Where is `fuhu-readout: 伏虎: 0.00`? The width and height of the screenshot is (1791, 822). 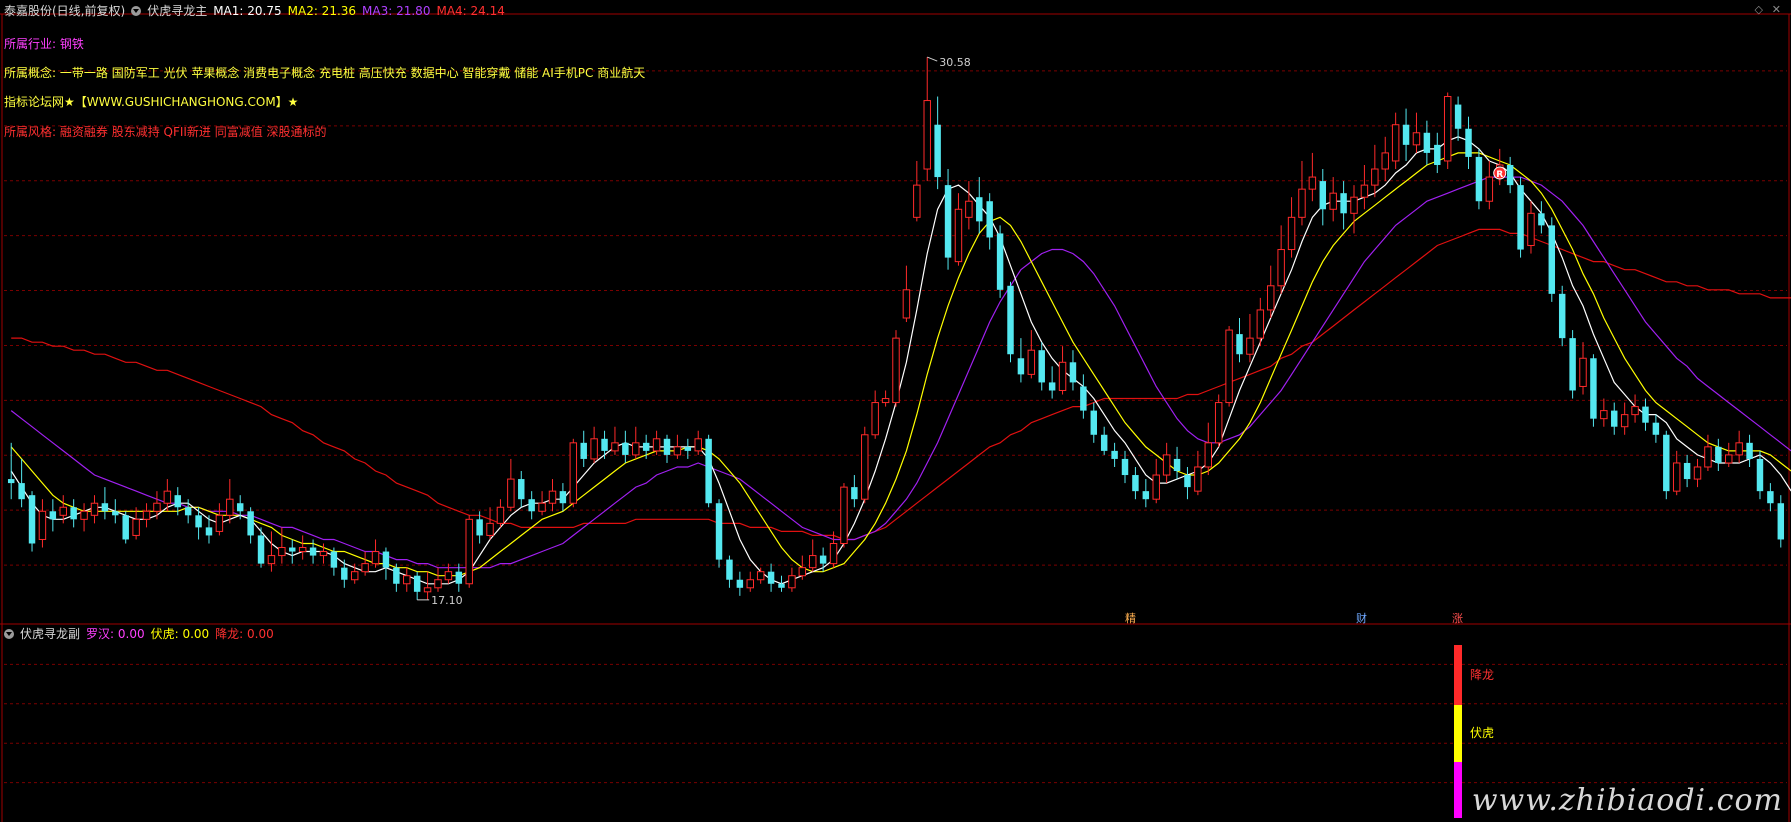
fuhu-readout: 伏虎: 0.00 is located at coordinates (180, 634).